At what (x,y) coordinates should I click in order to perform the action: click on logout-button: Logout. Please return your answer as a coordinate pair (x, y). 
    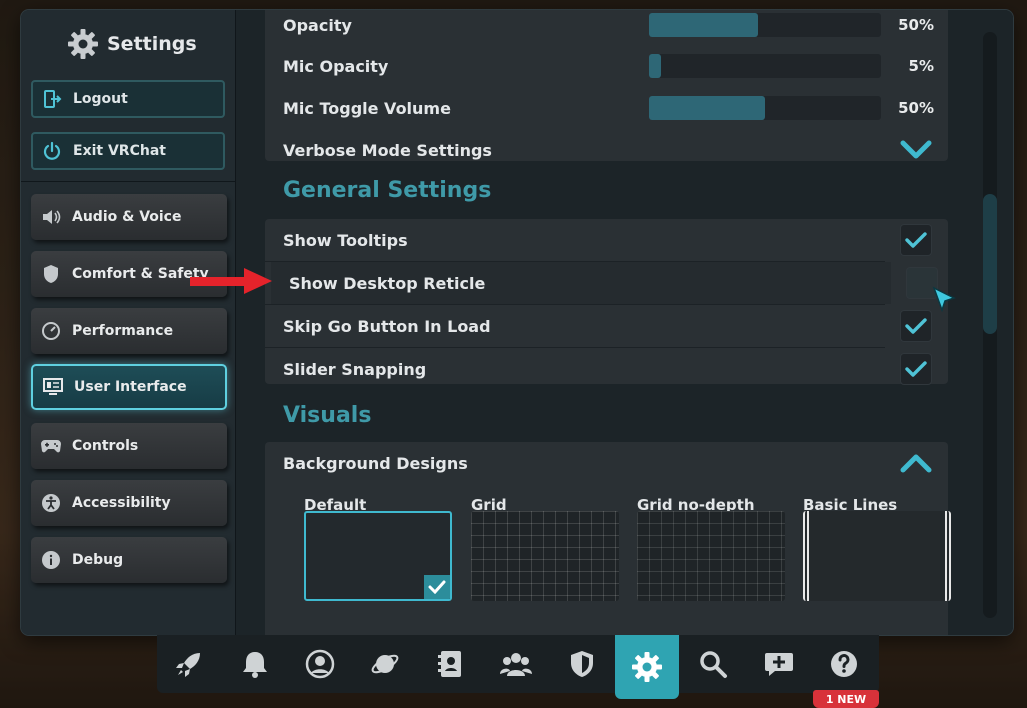
    Looking at the image, I should click on (128, 99).